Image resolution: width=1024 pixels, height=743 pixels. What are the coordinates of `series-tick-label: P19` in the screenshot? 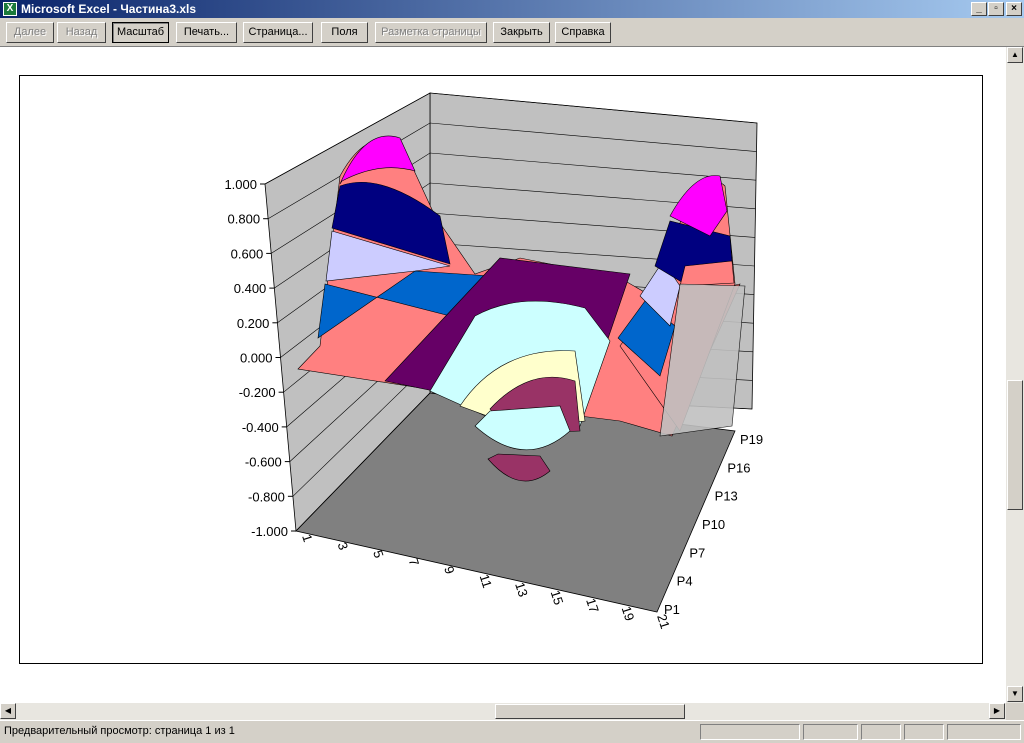 It's located at (751, 439).